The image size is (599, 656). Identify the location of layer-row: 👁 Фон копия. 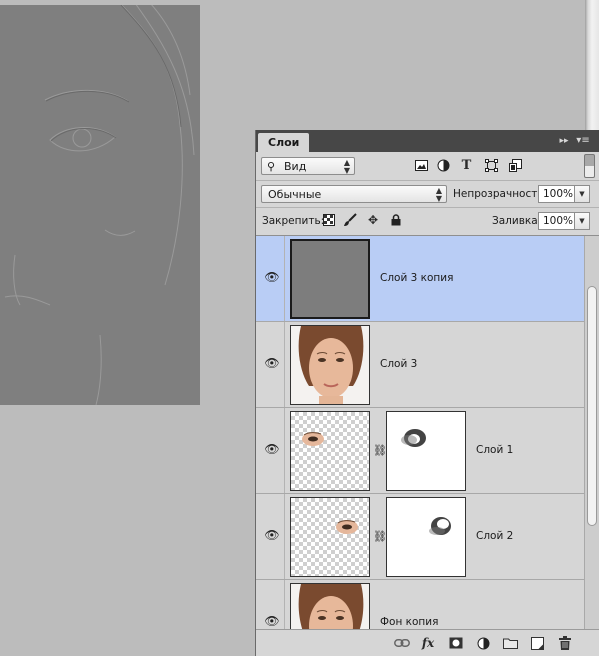
(420, 604).